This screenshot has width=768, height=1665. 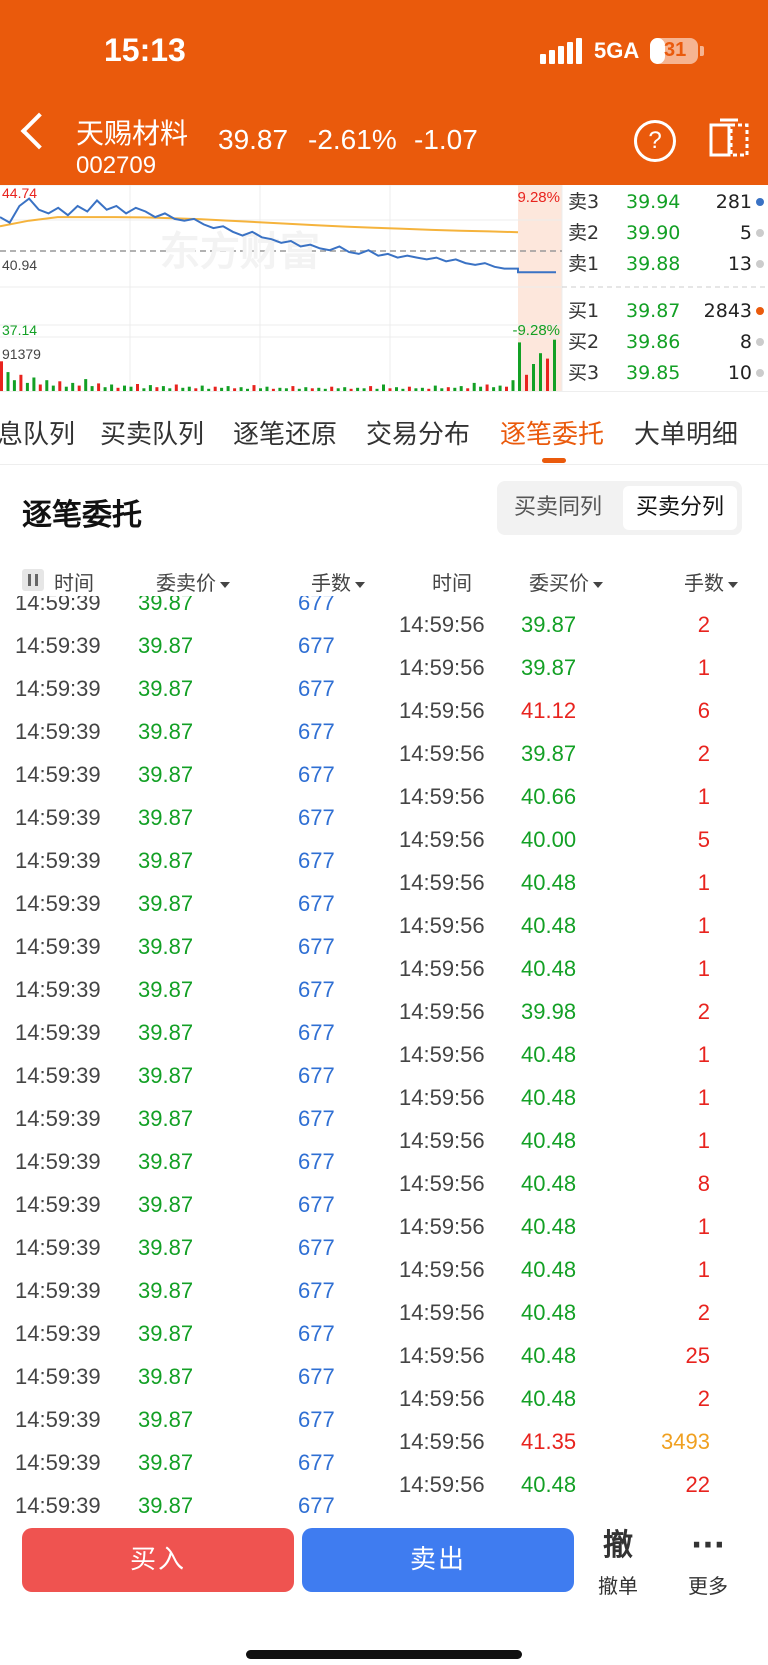 What do you see at coordinates (728, 311) in the screenshot?
I see `order-book-volume: 2843` at bounding box center [728, 311].